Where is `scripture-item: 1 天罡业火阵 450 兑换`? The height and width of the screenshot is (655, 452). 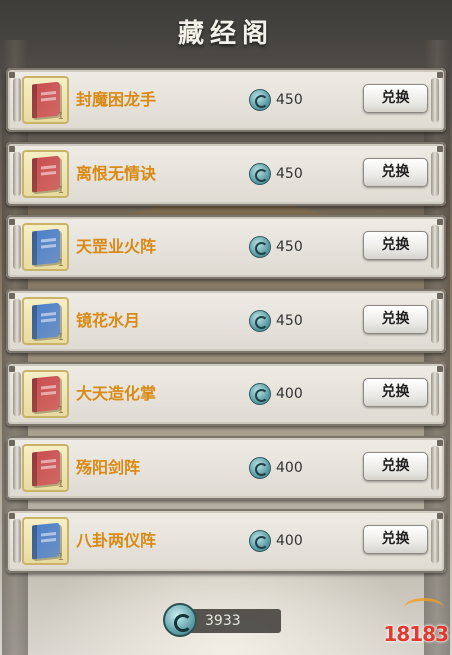 scripture-item: 1 天罡业火阵 450 兑换 is located at coordinates (226, 247).